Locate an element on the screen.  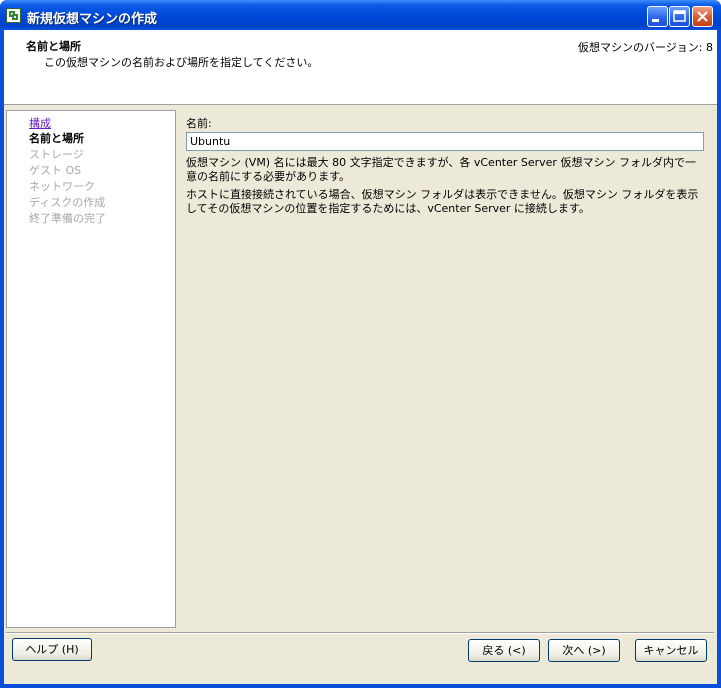
step-title: 名前と場所 is located at coordinates (53, 46).